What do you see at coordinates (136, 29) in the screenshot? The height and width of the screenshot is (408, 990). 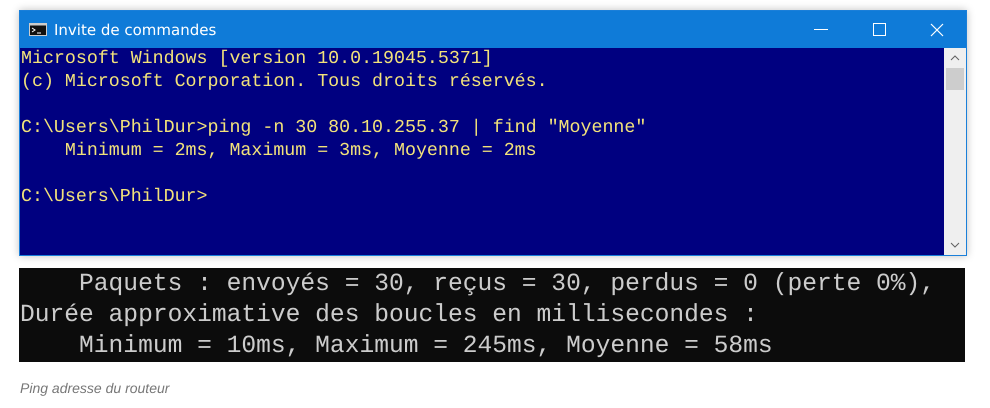 I see `window-title: Invite de commandes` at bounding box center [136, 29].